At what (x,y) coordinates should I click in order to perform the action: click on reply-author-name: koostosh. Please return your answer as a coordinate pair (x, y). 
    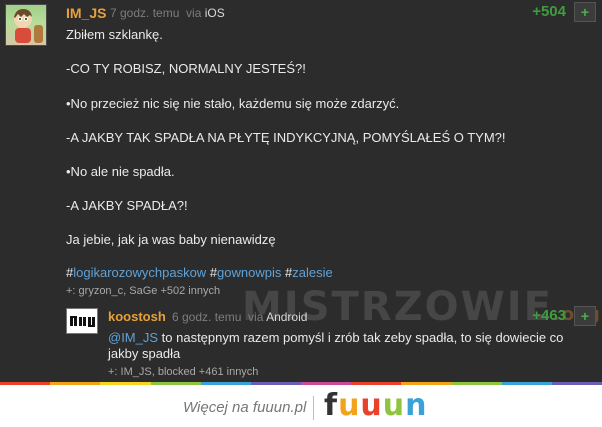
    Looking at the image, I should click on (137, 316).